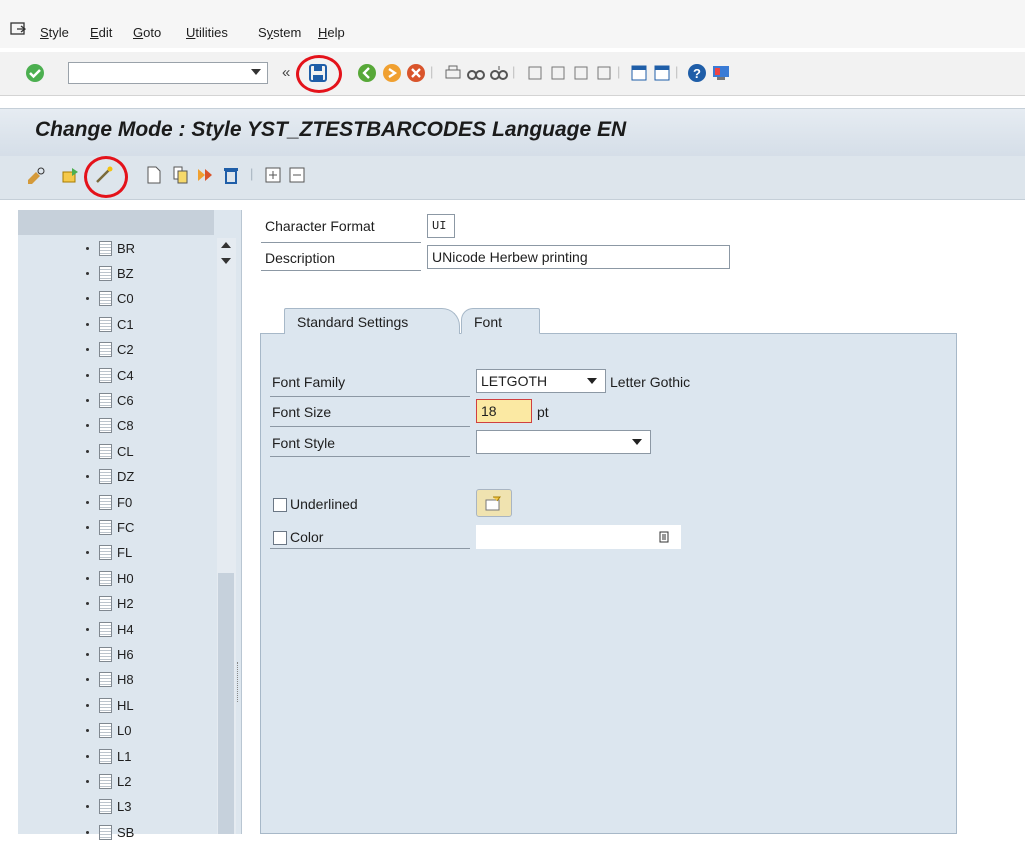  Describe the element at coordinates (504, 411) in the screenshot. I see `font-size-field: 18` at that location.